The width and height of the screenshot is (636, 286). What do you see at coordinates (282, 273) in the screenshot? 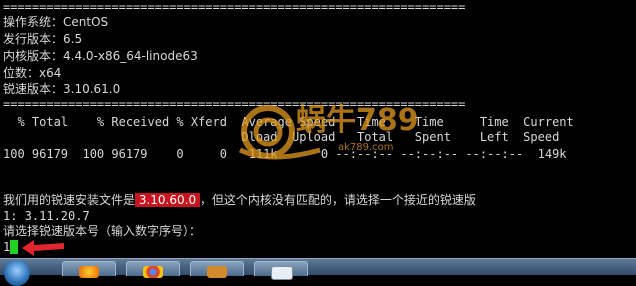
I see `file-icon` at bounding box center [282, 273].